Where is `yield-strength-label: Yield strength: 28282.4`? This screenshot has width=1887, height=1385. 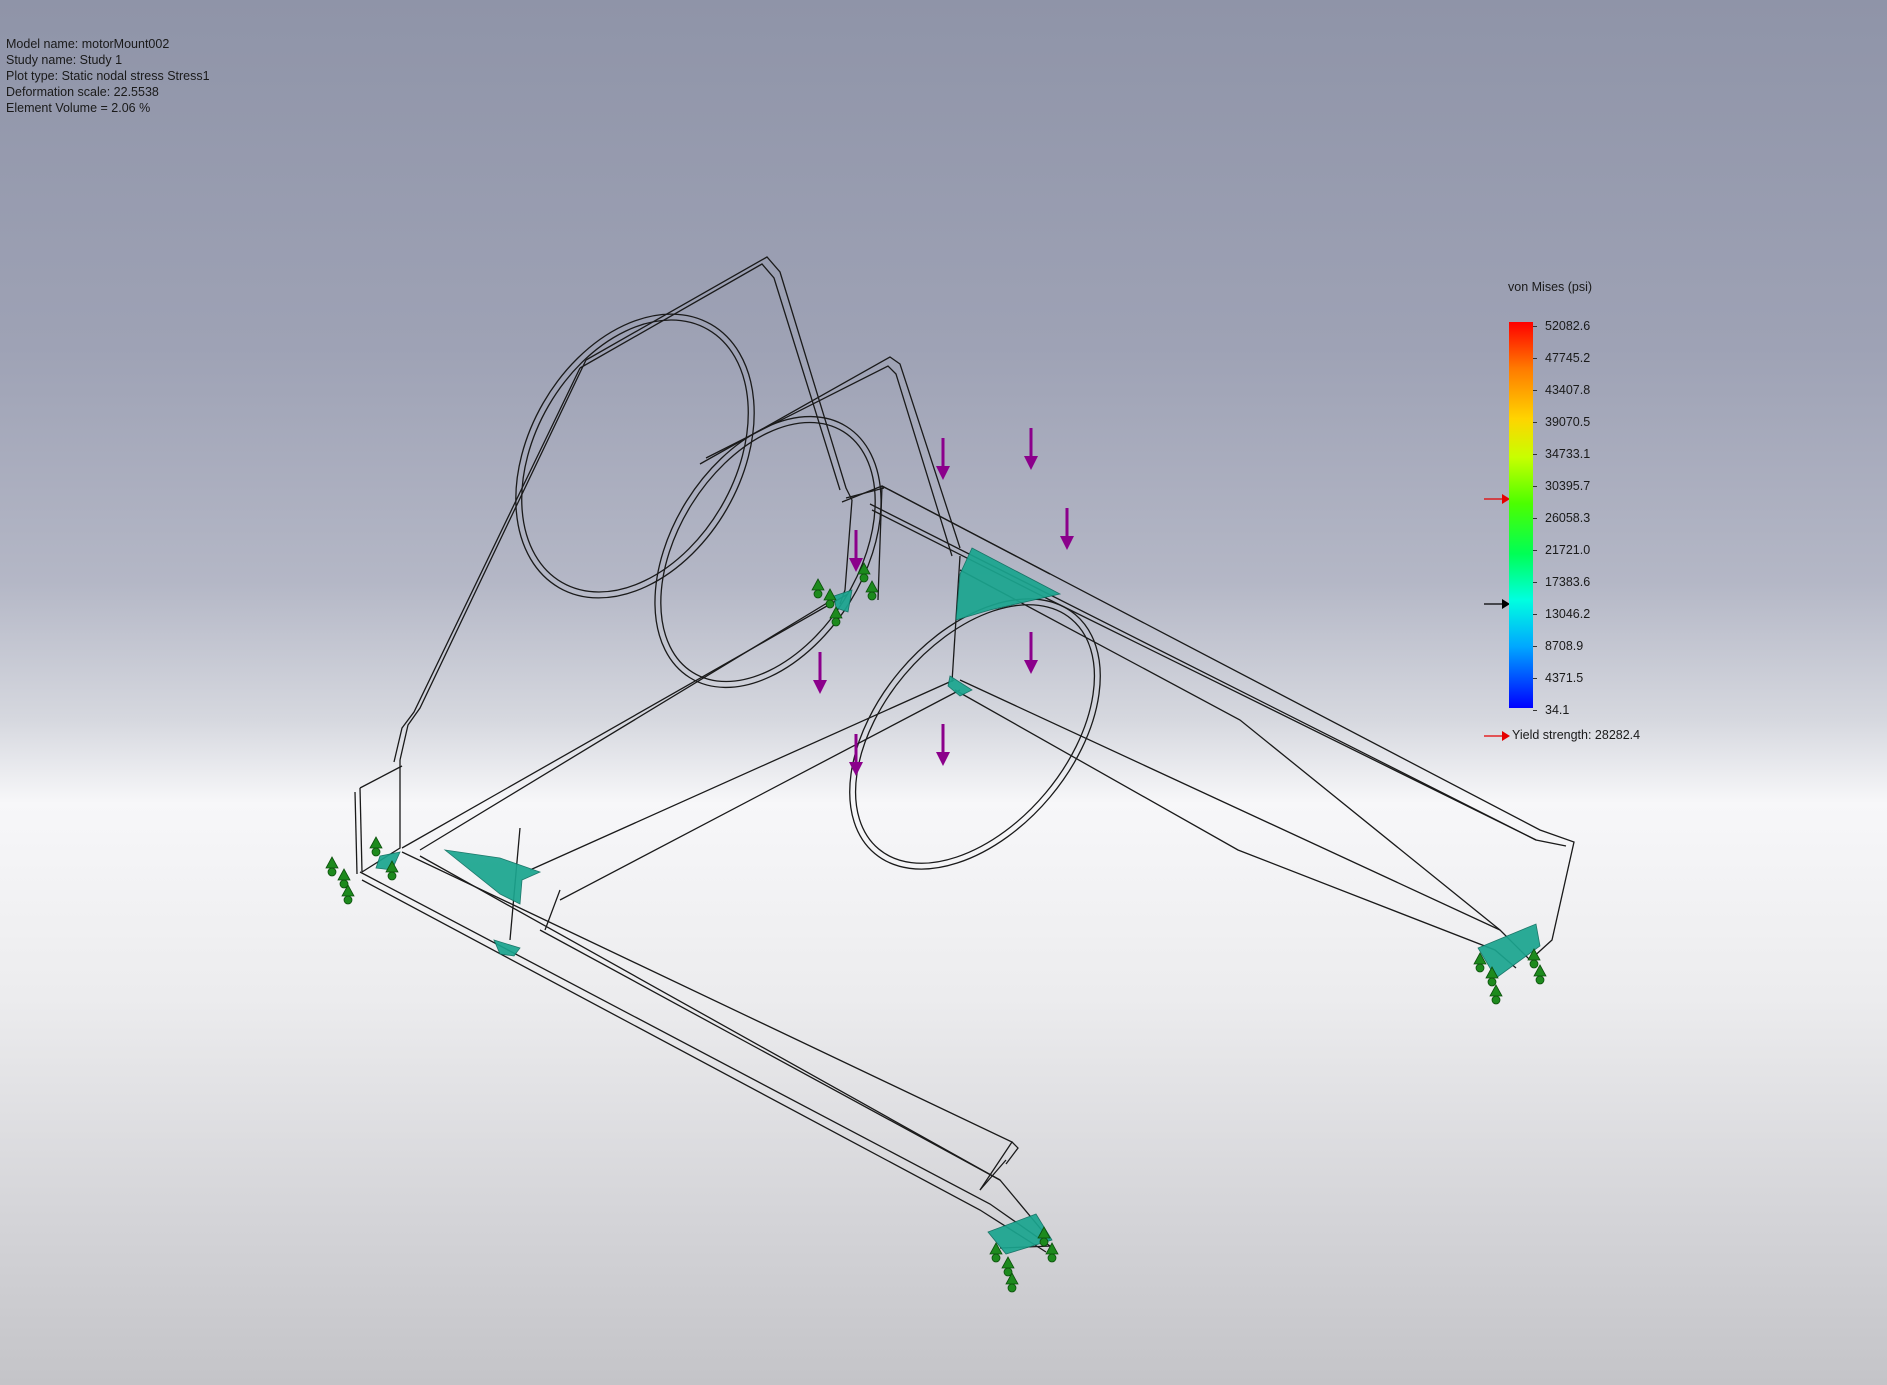
yield-strength-label: Yield strength: 28282.4 is located at coordinates (1562, 735).